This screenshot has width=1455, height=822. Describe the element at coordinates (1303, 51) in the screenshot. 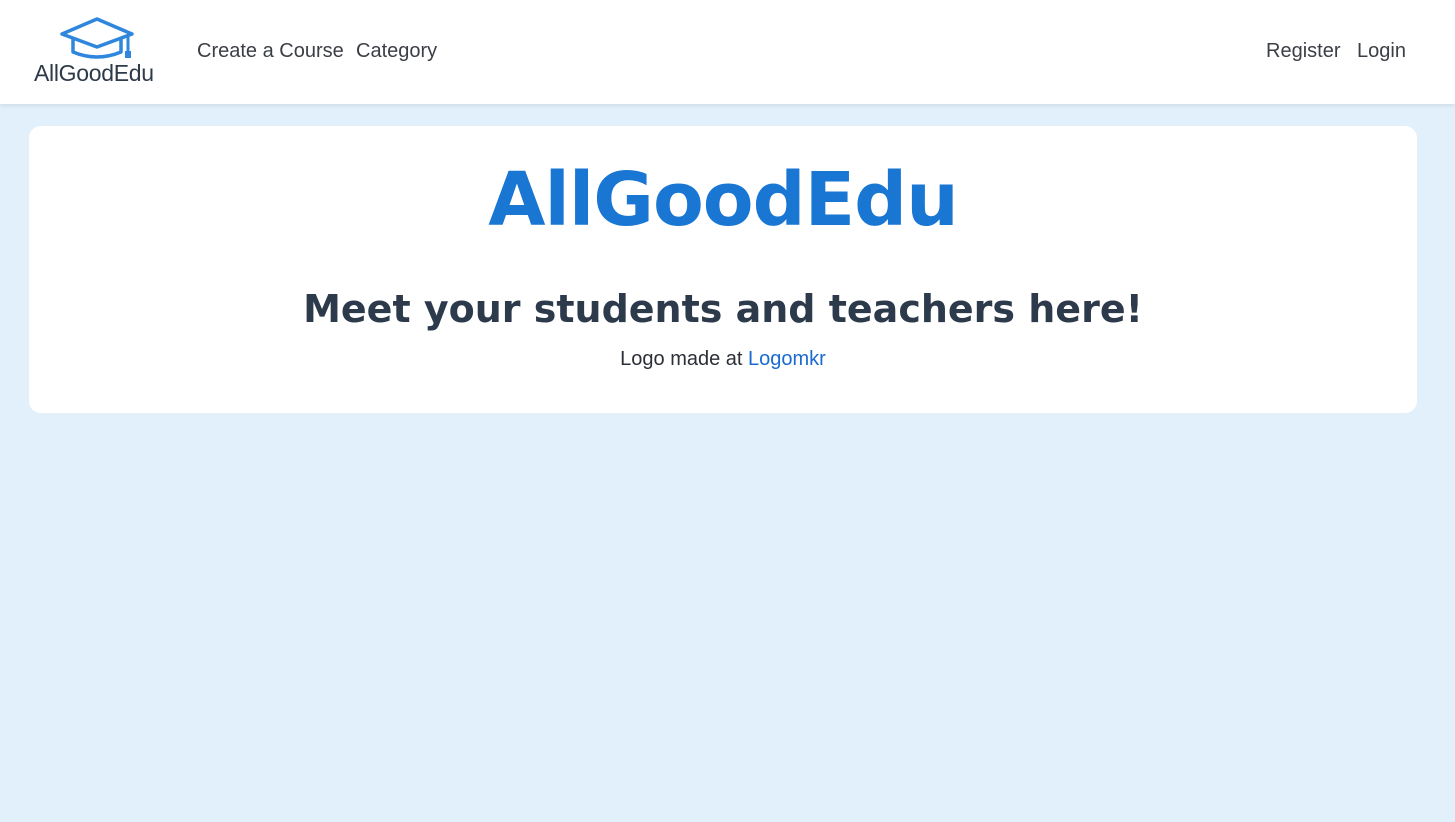

I see `nav-register-link: Register` at that location.